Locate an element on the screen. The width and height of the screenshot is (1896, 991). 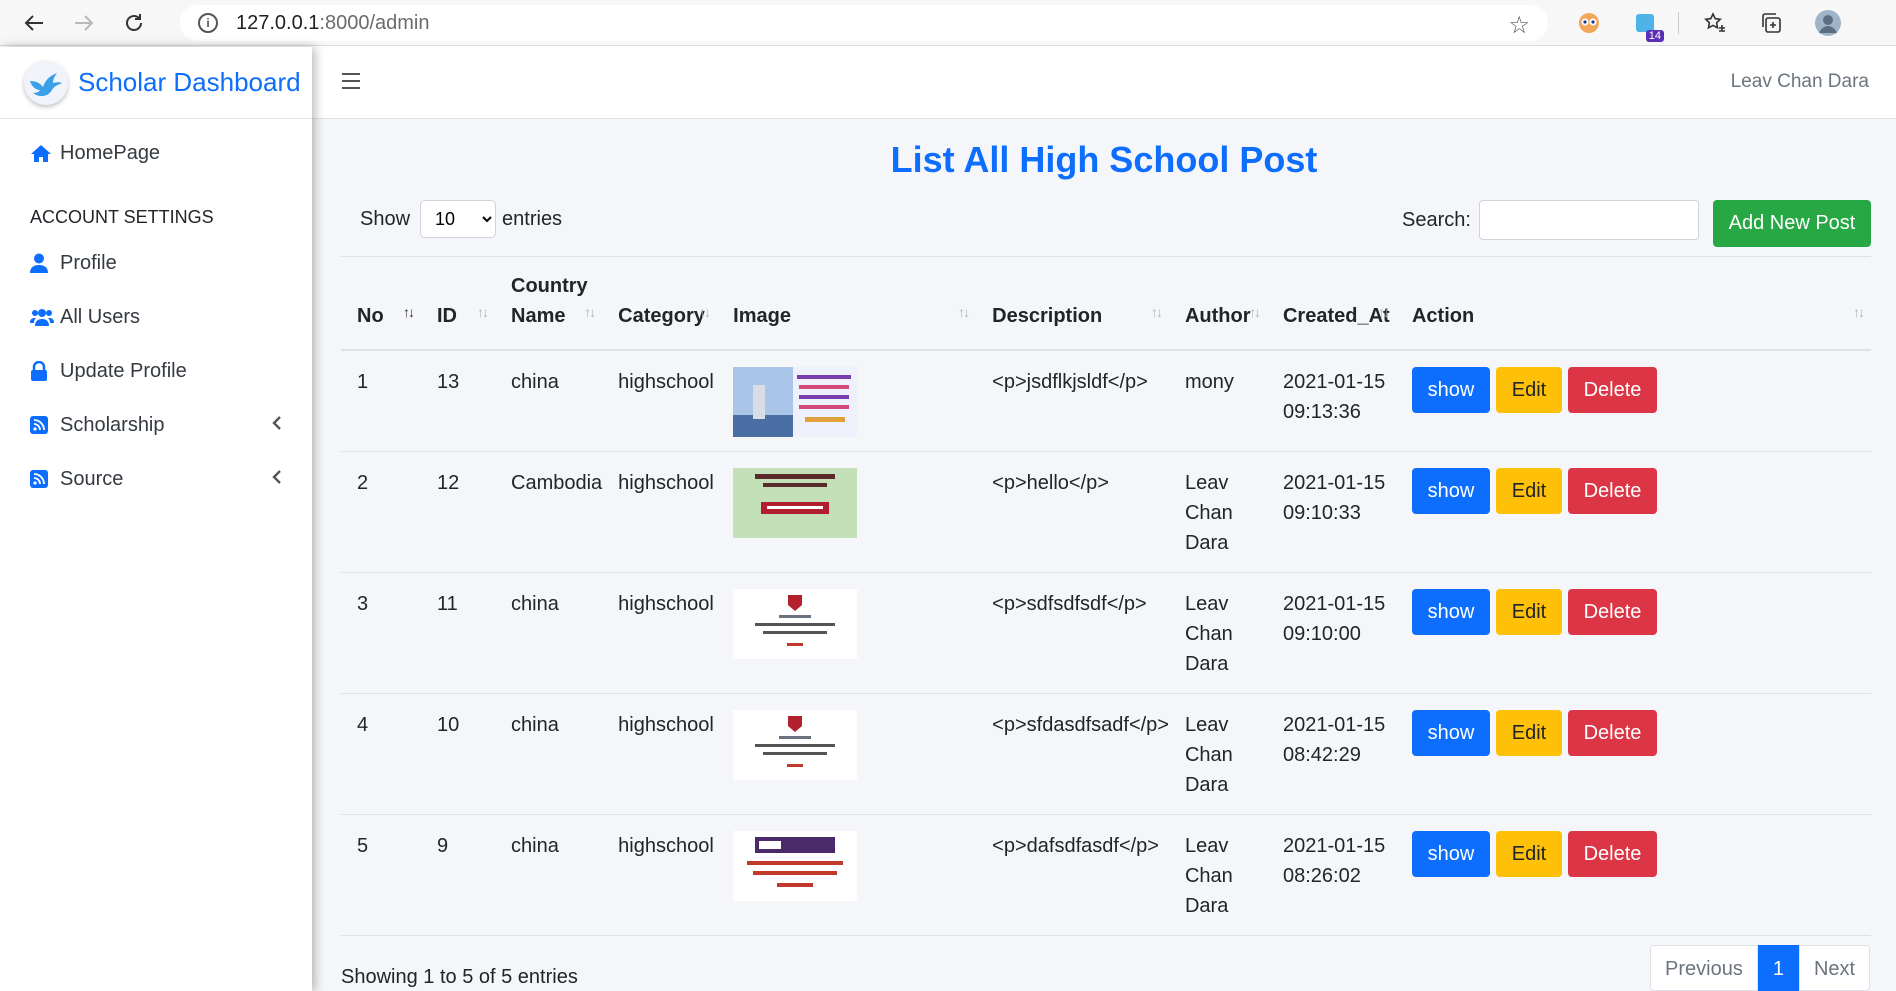
cell-id: 13 is located at coordinates (458, 400).